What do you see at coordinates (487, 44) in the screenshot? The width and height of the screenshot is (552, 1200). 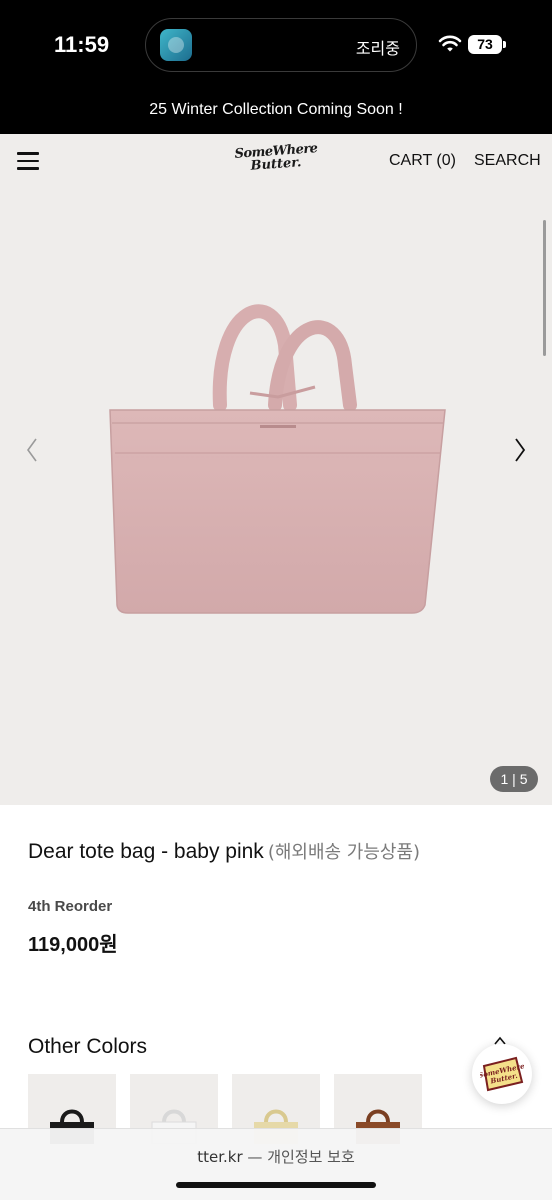 I see `battery-indicator: 73` at bounding box center [487, 44].